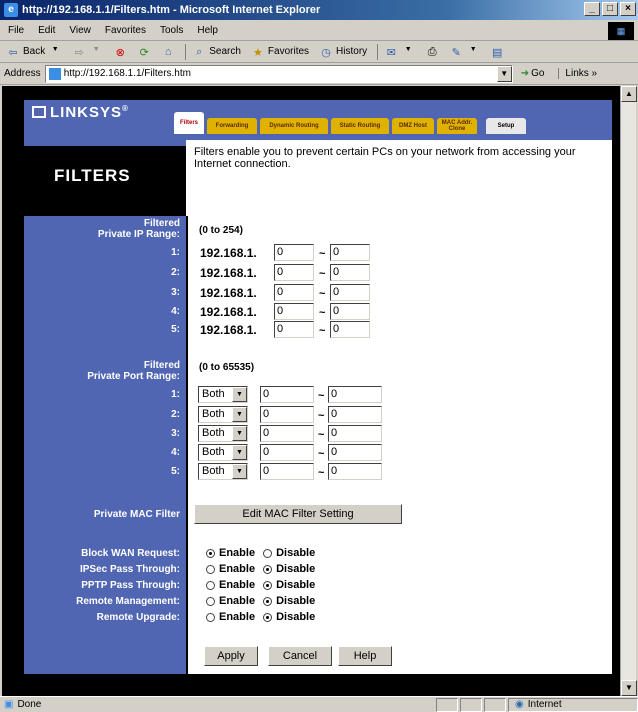 This screenshot has height=712, width=638. What do you see at coordinates (287, 394) in the screenshot?
I see `port-from-input-1: 0` at bounding box center [287, 394].